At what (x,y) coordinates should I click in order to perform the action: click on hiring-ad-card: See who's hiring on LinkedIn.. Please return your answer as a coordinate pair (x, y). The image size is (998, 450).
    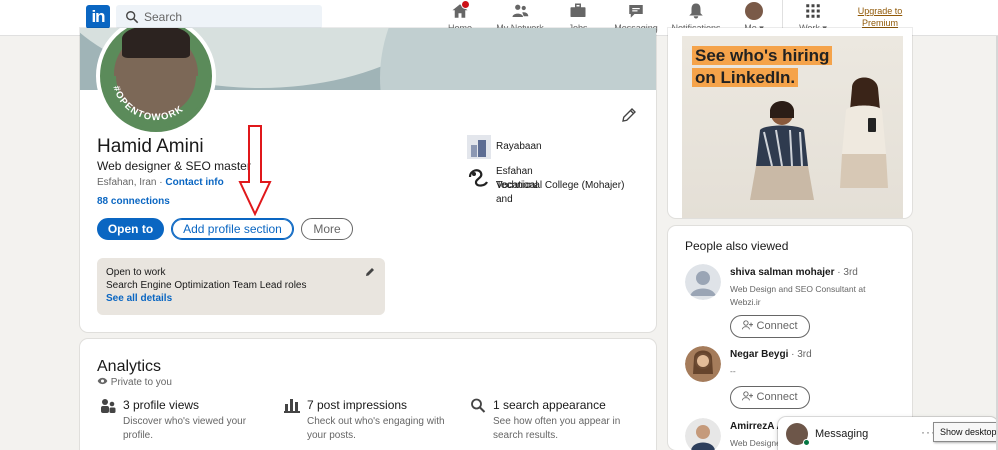
    Looking at the image, I should click on (790, 123).